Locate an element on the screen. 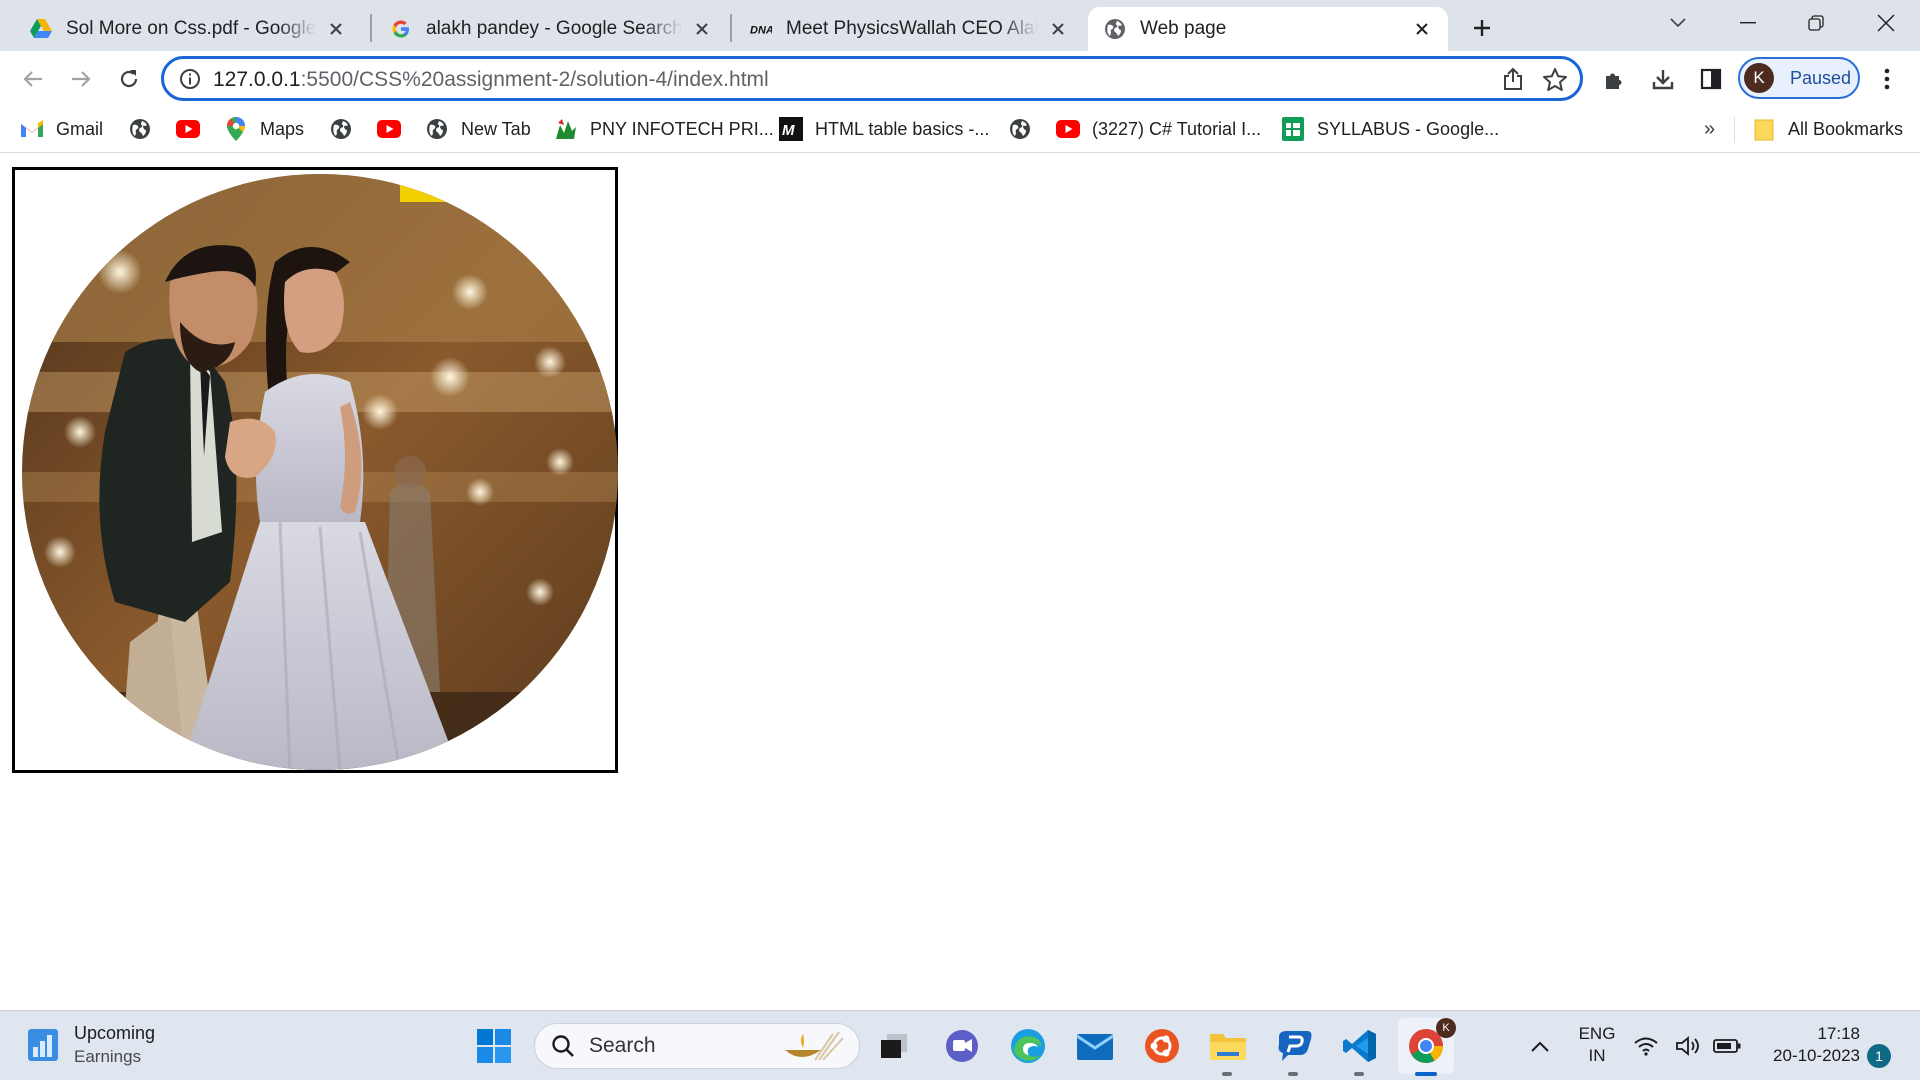 This screenshot has width=1920, height=1080. tab-title: Web page is located at coordinates (1183, 28).